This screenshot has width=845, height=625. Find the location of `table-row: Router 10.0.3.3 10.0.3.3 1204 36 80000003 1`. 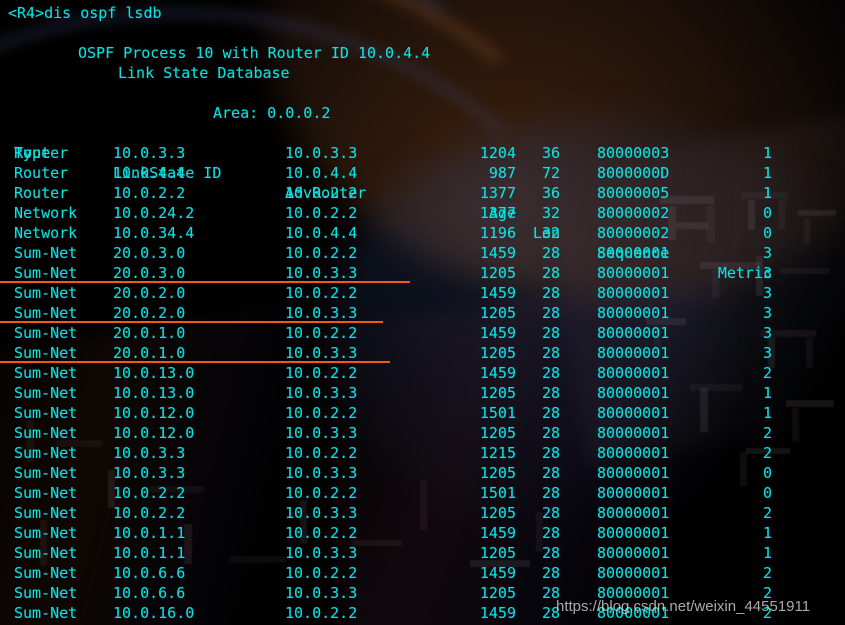

table-row: Router 10.0.3.3 10.0.3.3 1204 36 80000003 1 is located at coordinates (422, 153).